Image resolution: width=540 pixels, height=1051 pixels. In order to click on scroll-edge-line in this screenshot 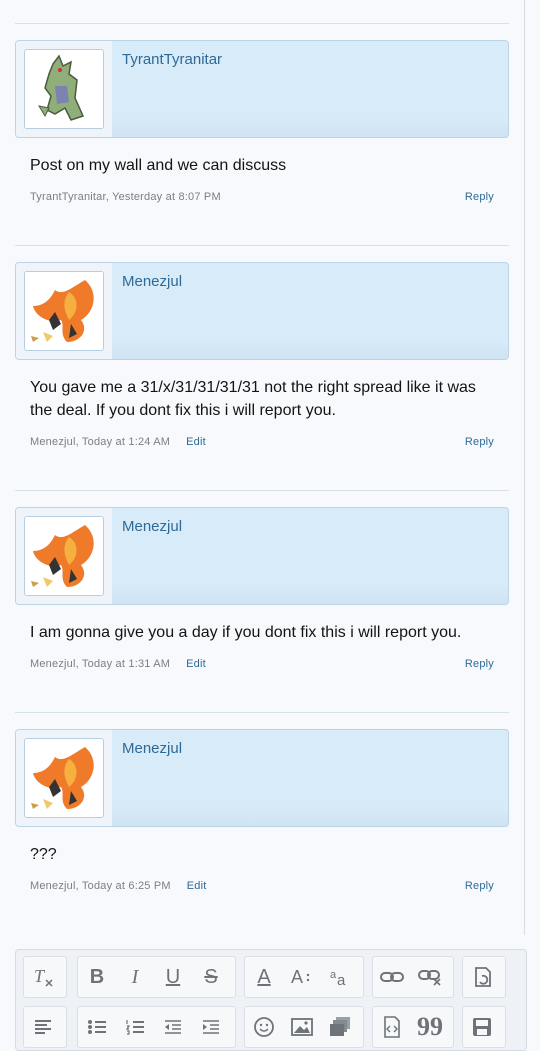, I will do `click(524, 467)`.